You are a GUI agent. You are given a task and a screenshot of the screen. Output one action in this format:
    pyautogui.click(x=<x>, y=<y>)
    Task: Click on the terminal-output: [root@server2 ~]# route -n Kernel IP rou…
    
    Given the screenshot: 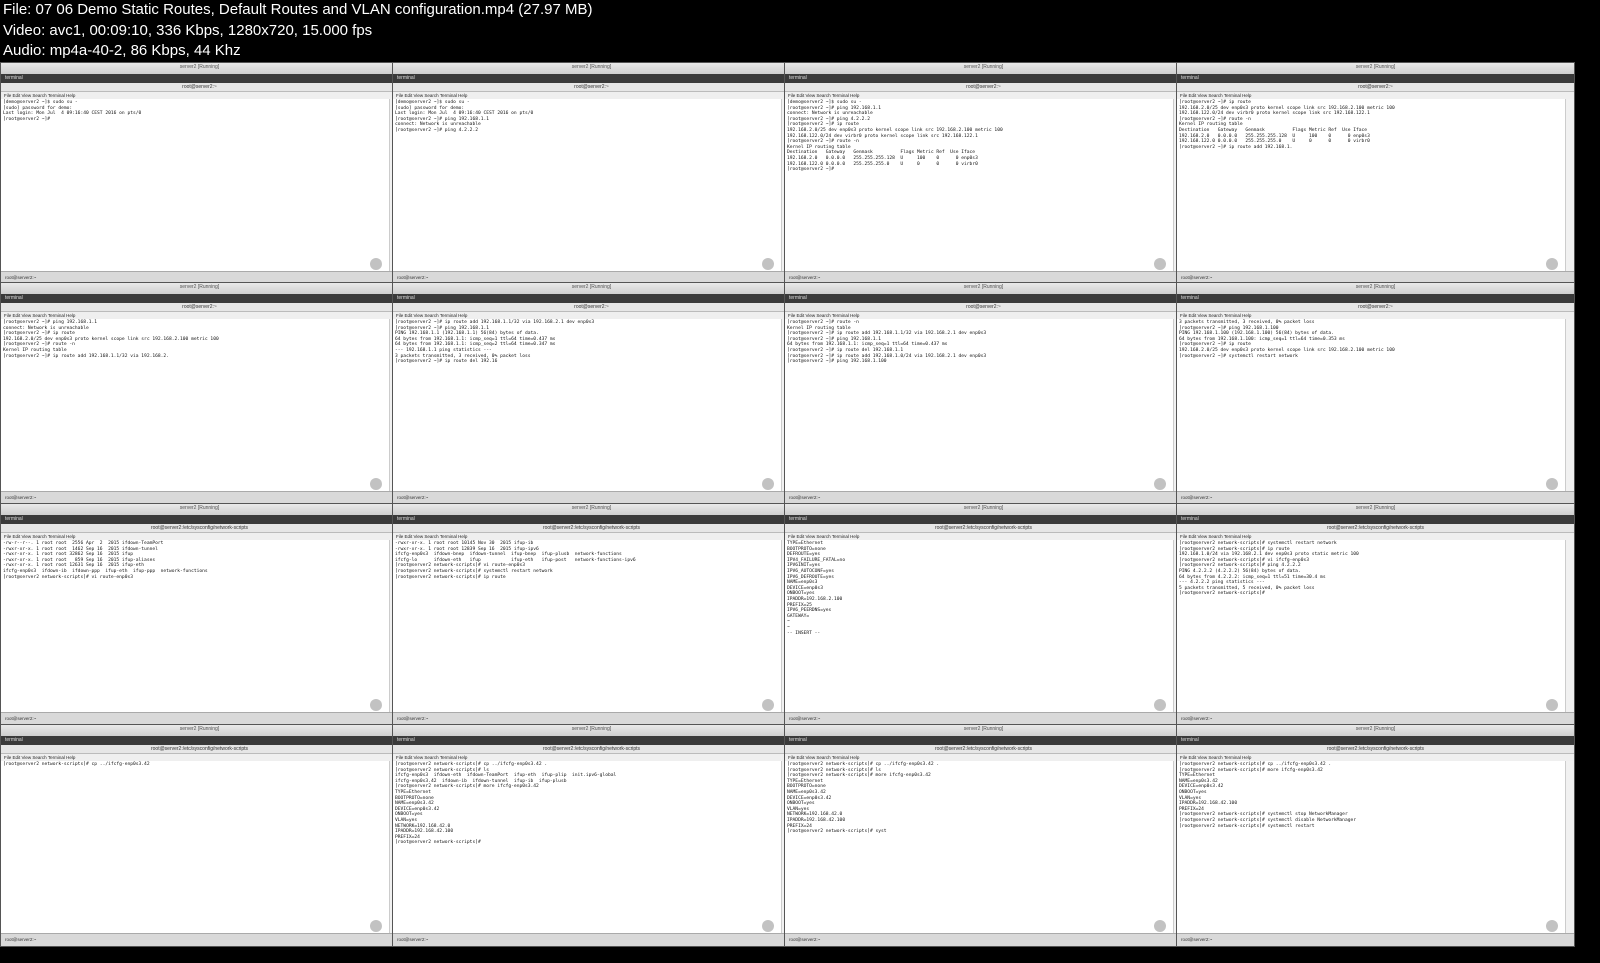 What is the action you would take?
    pyautogui.click(x=979, y=405)
    